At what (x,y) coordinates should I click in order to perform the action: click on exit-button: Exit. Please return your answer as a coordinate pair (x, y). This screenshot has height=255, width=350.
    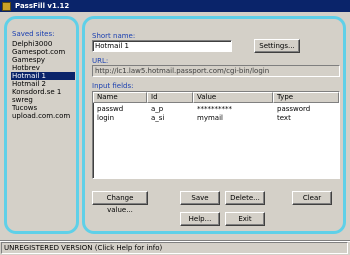
    Looking at the image, I should click on (245, 219).